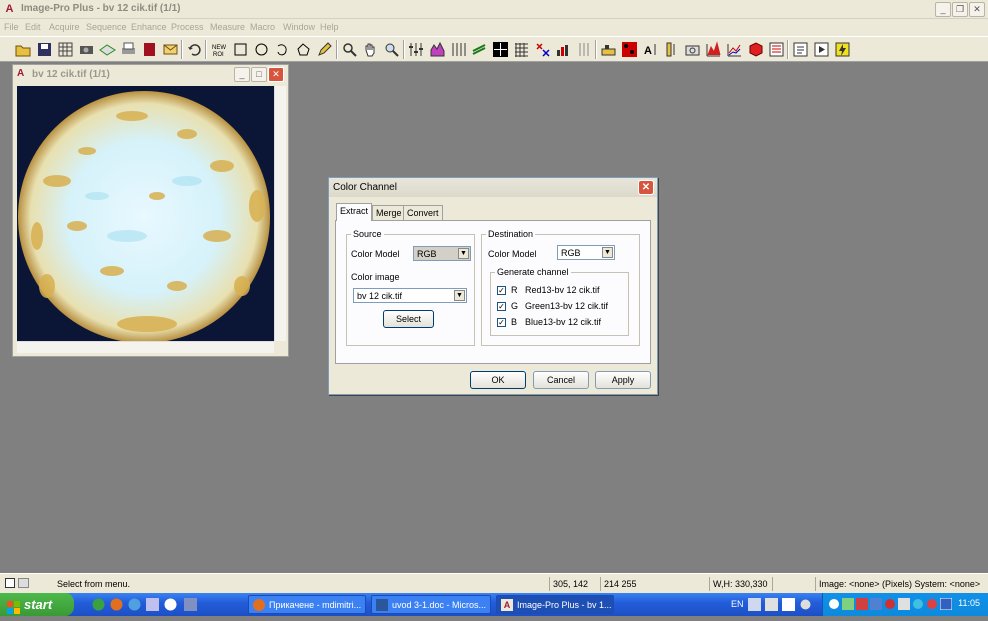 This screenshot has height=621, width=988. Describe the element at coordinates (943, 9) in the screenshot. I see `minimize-button: _` at that location.